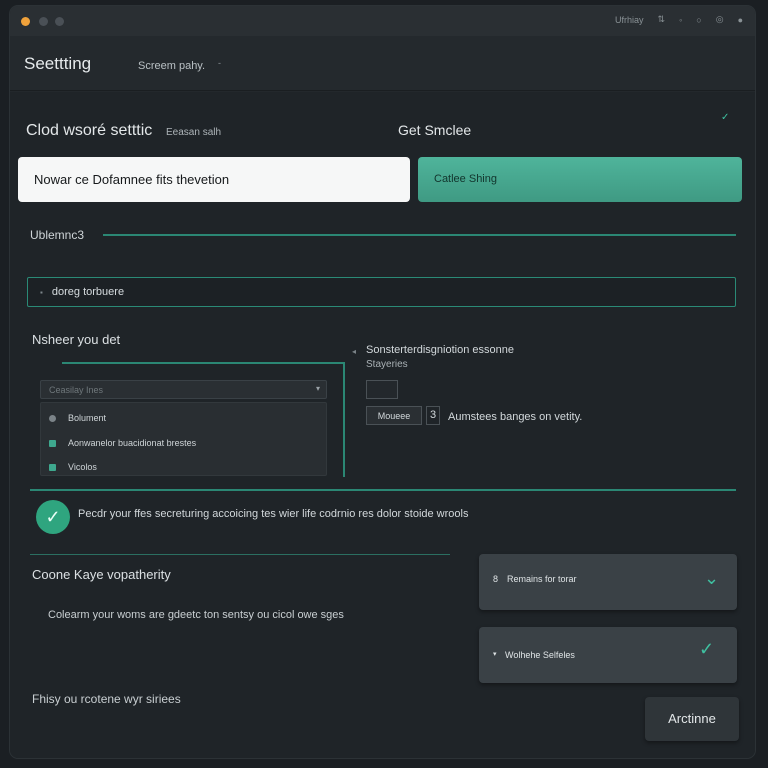 The width and height of the screenshot is (768, 768). I want to click on mode-number: 3, so click(433, 415).